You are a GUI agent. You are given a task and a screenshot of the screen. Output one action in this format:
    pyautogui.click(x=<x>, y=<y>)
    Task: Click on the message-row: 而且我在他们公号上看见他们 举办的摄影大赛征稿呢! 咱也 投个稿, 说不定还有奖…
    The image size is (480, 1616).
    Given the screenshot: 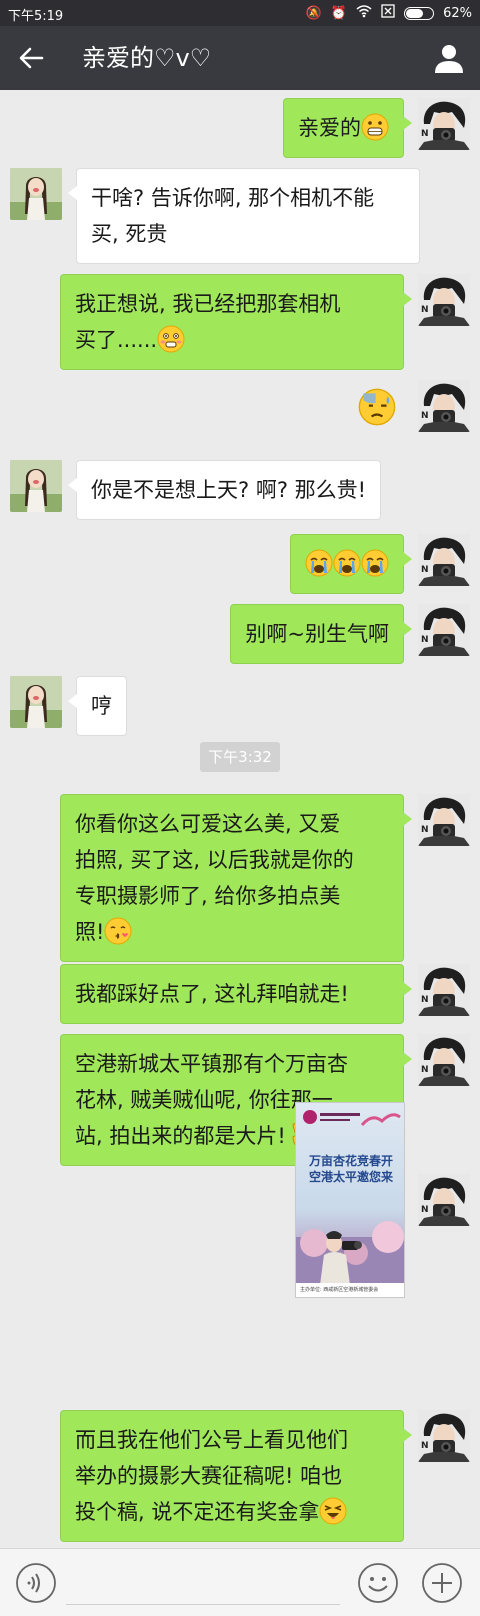 What is the action you would take?
    pyautogui.click(x=240, y=1476)
    